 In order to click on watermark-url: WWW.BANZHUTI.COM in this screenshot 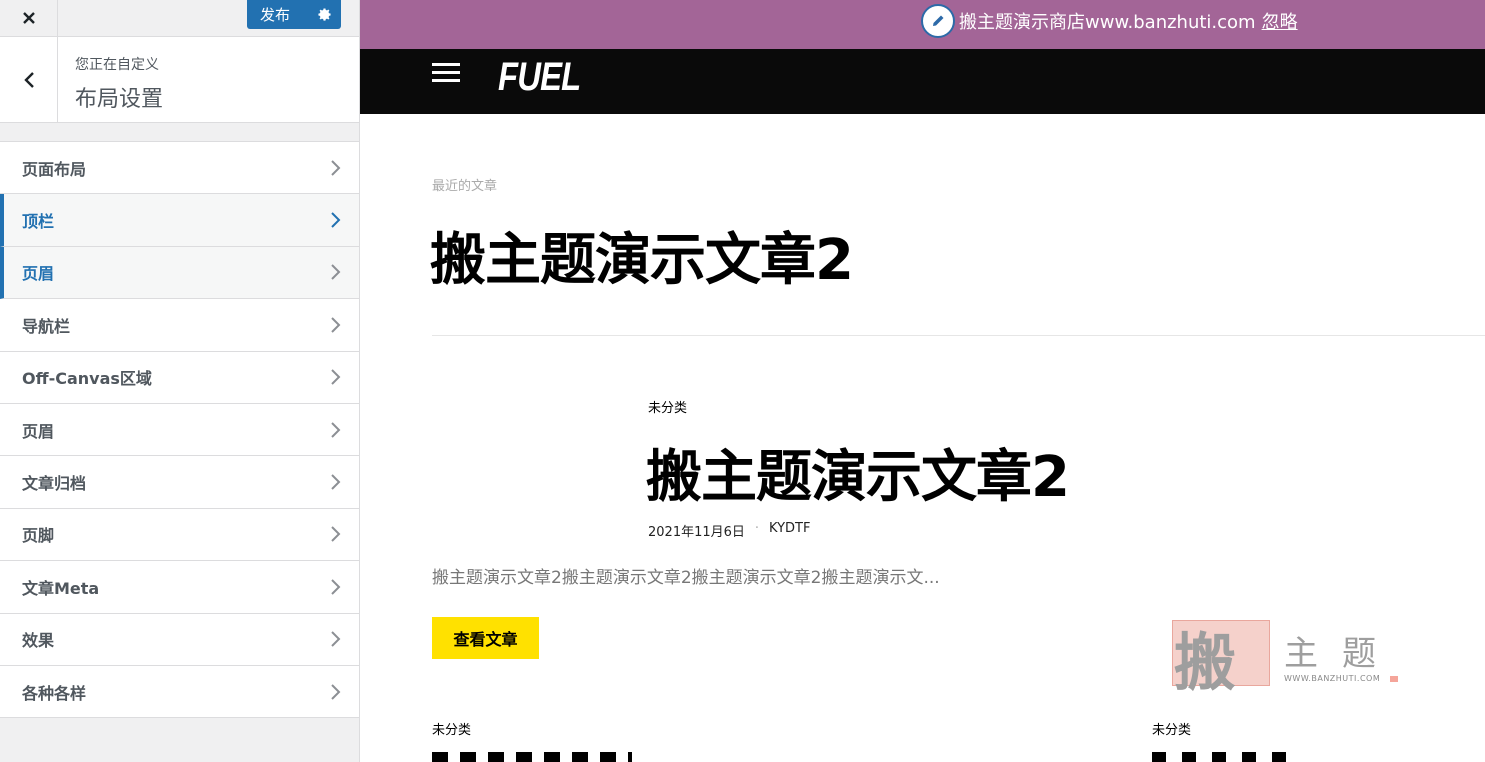, I will do `click(1332, 678)`.